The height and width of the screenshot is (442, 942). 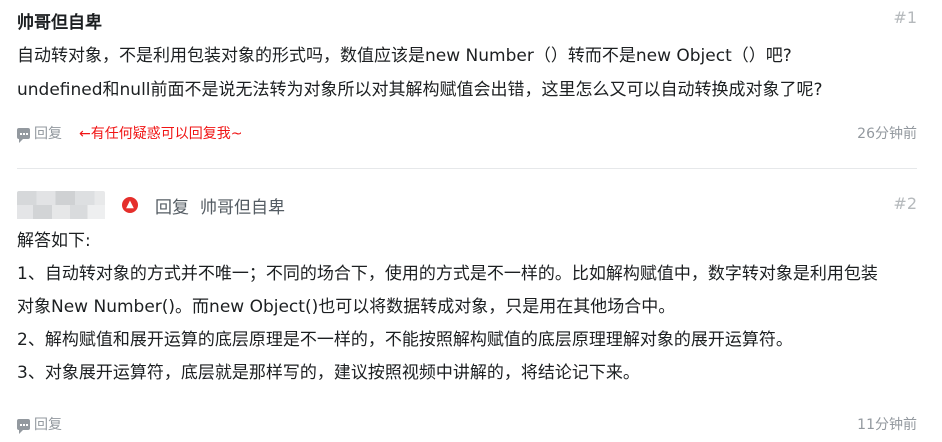 I want to click on comment-meta: 回复 ←有任何疑惑可以回复我~ 26分钟前, so click(x=467, y=133).